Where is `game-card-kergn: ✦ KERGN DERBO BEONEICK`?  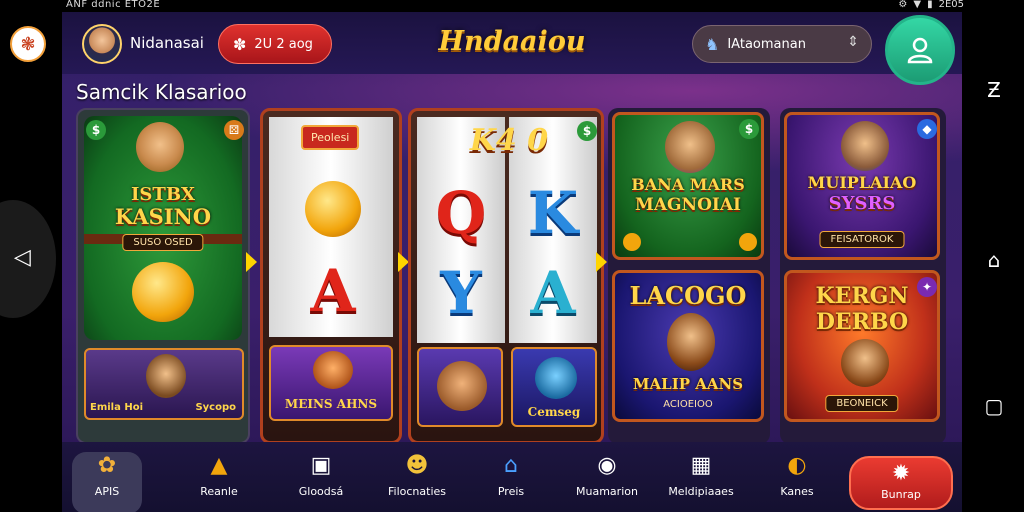 game-card-kergn: ✦ KERGN DERBO BEONEICK is located at coordinates (862, 346).